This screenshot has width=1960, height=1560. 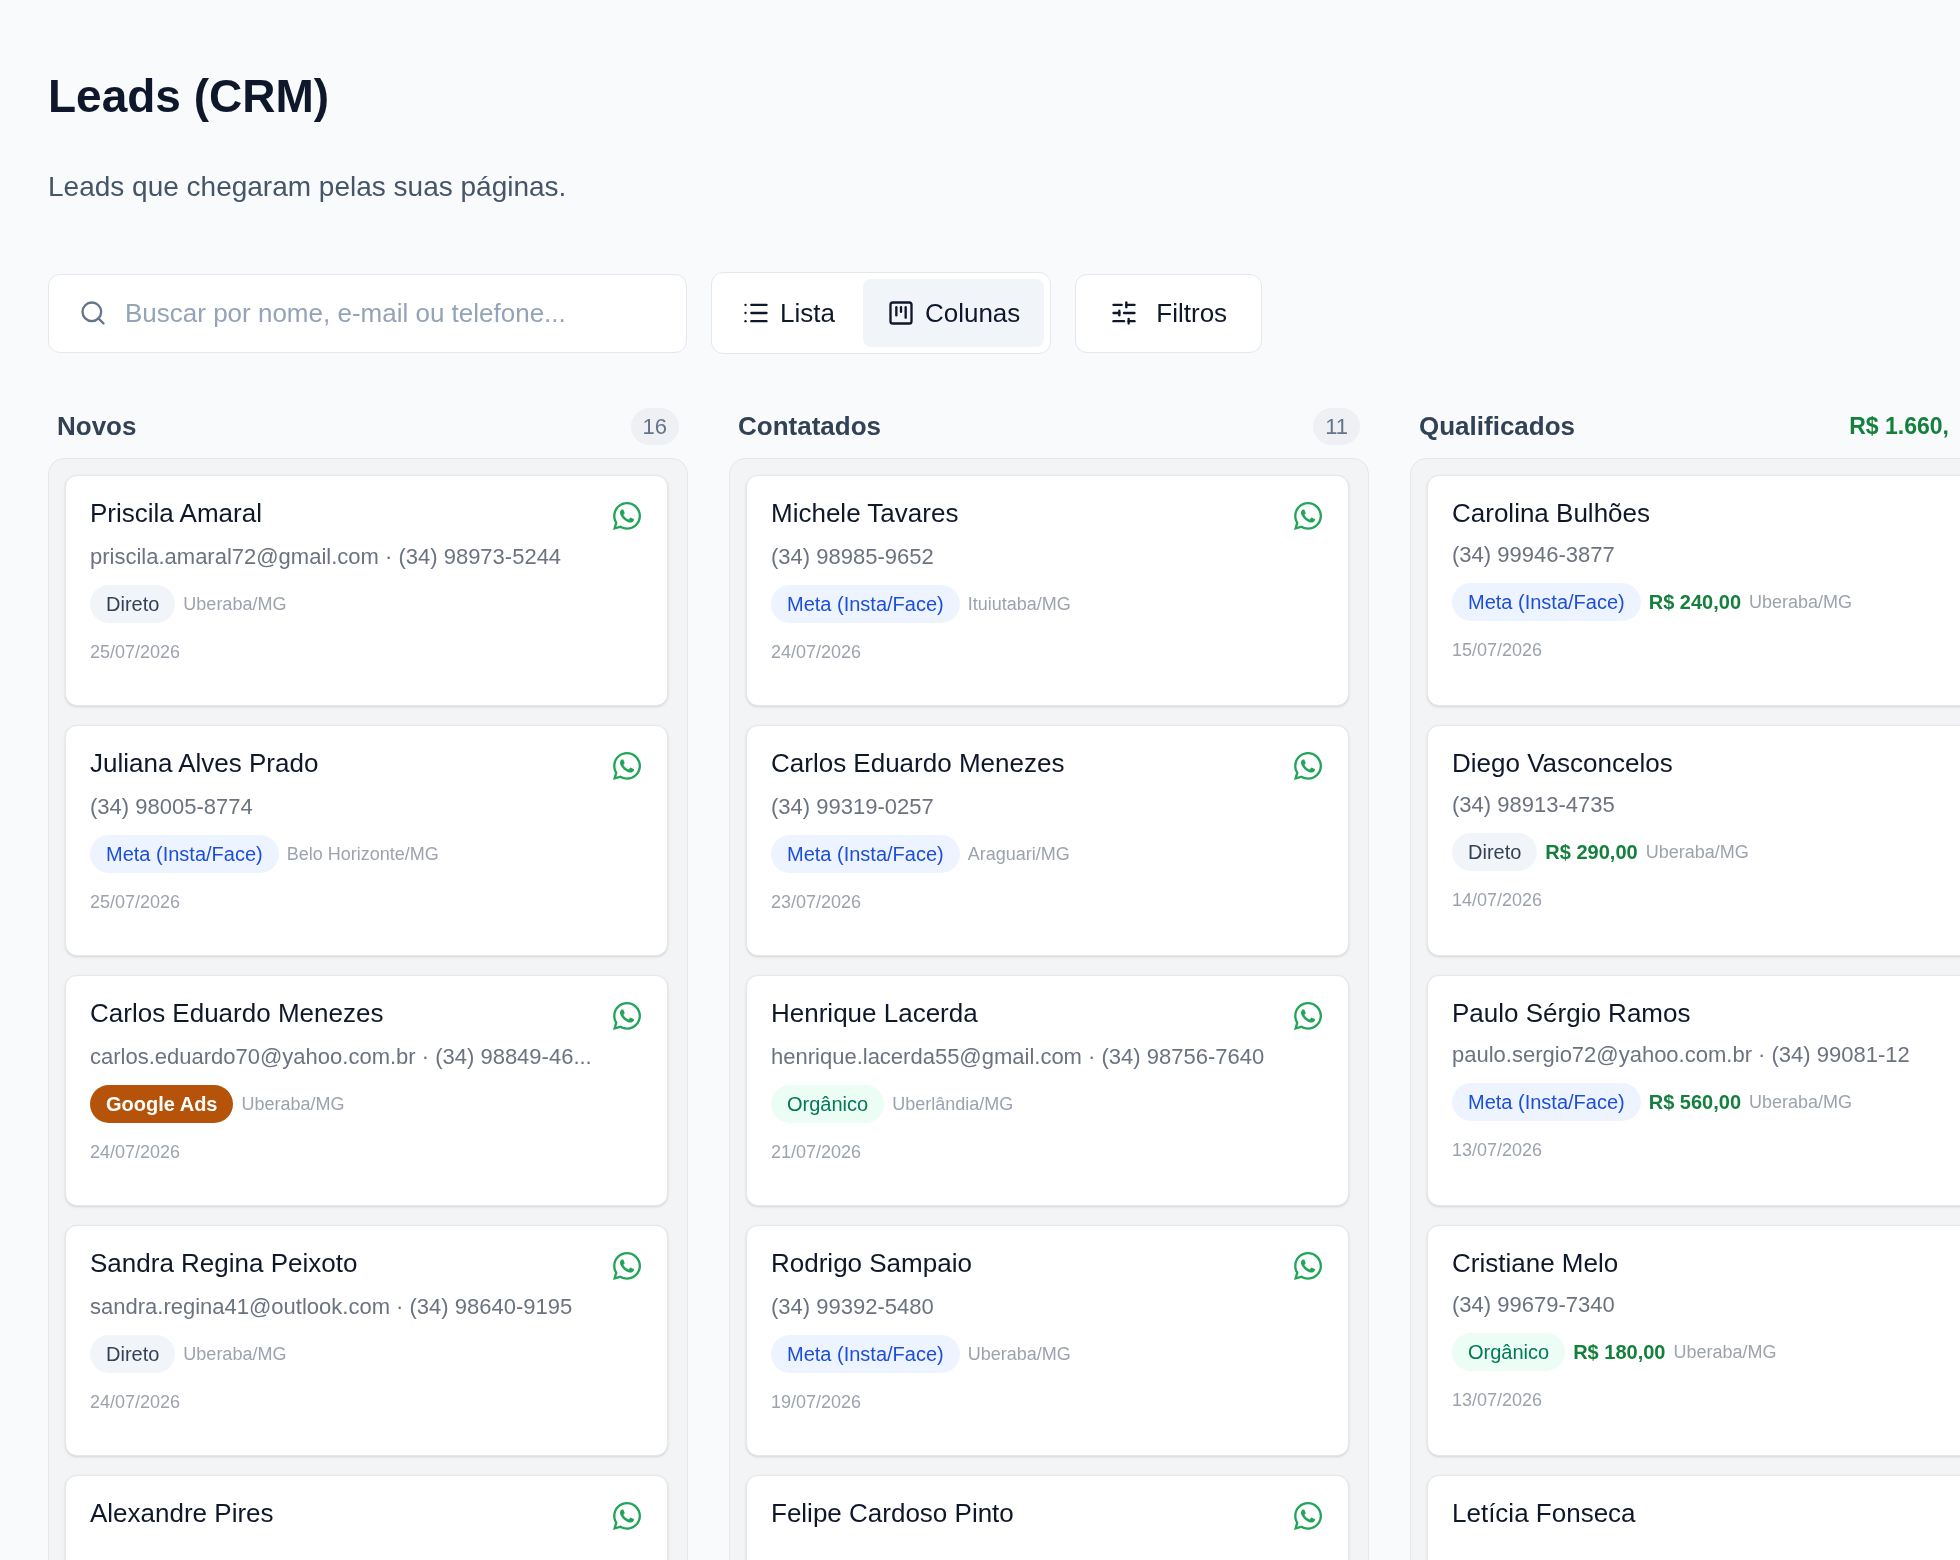 What do you see at coordinates (1535, 1263) in the screenshot?
I see `lead-name: Cristiane Melo` at bounding box center [1535, 1263].